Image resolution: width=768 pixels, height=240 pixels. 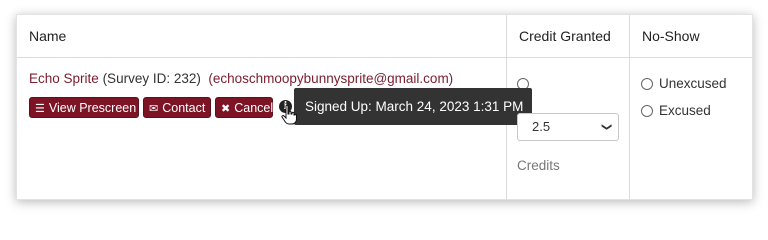 What do you see at coordinates (541, 126) in the screenshot?
I see `credit-amount-value: 2.5` at bounding box center [541, 126].